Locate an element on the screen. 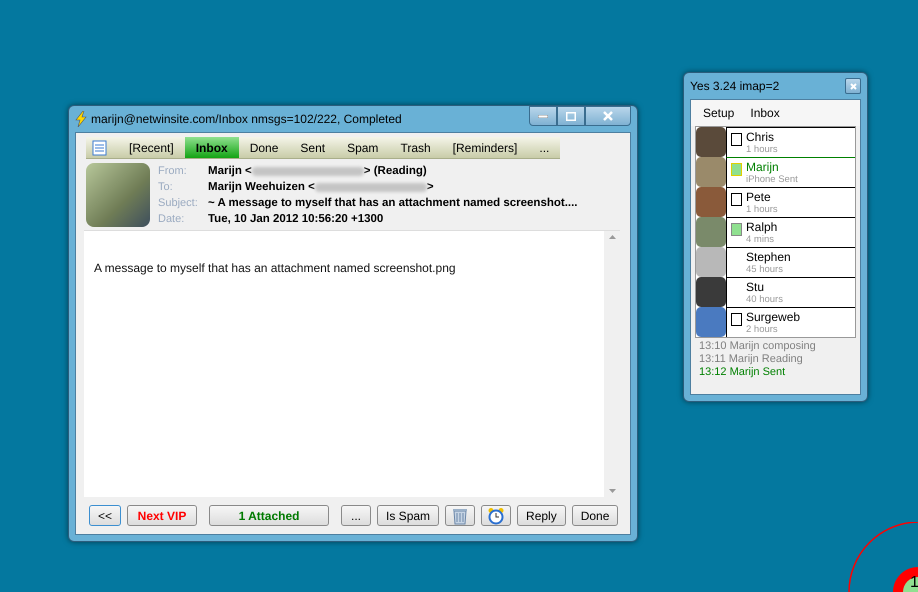 This screenshot has height=592, width=918. window-title: marijn@netwinsite.com/Inbox nmsgs=102/222, Completed is located at coordinates (247, 119).